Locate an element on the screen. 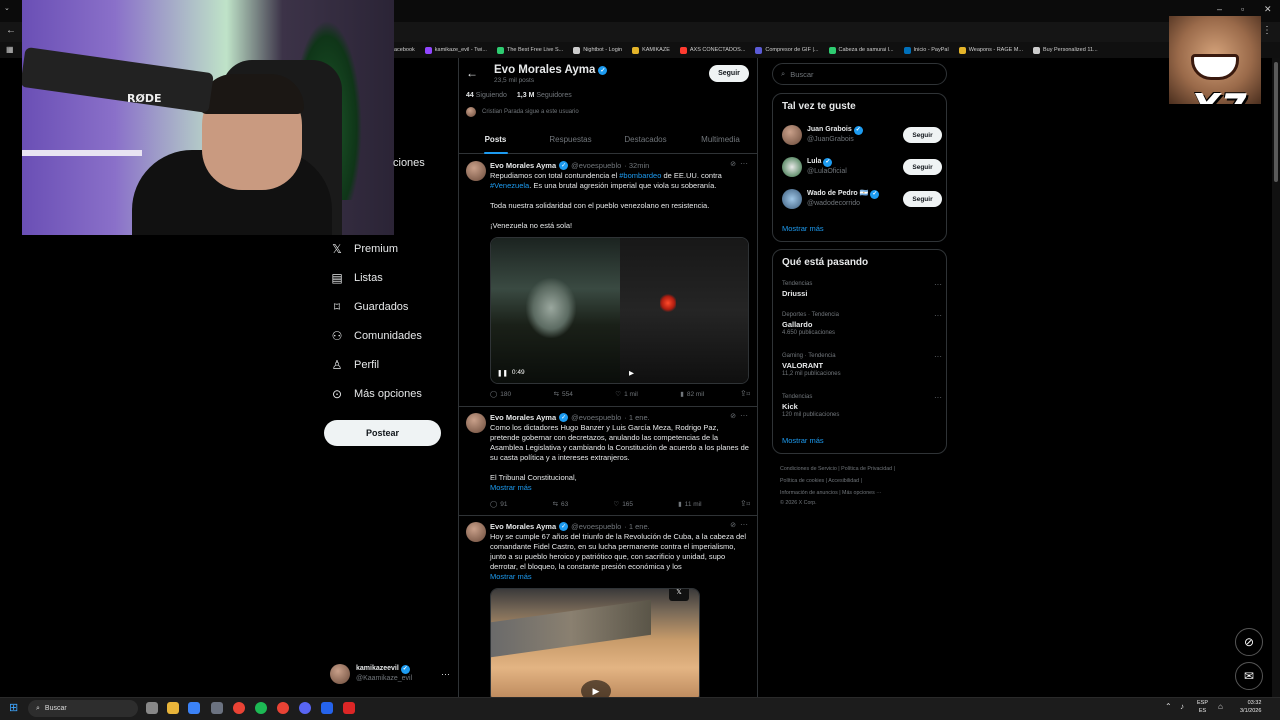 This screenshot has height=720, width=1280. tab-destacados: Destacados is located at coordinates (645, 139).